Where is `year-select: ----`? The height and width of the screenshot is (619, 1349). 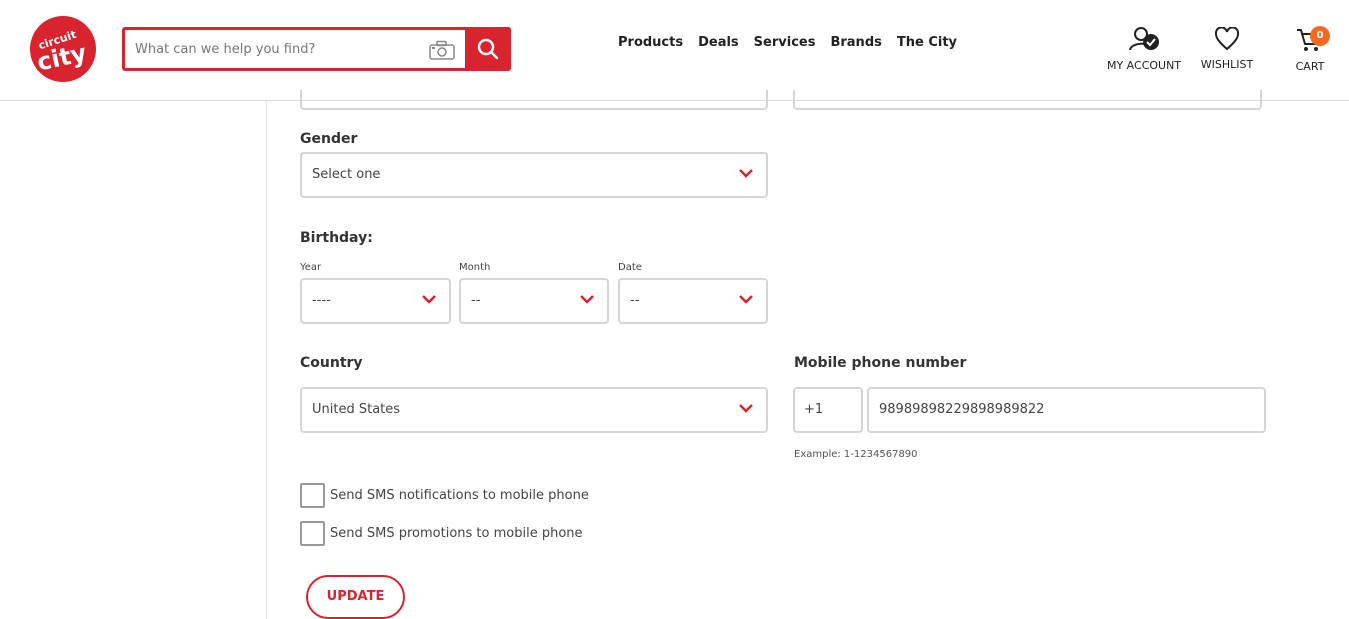
year-select: ---- is located at coordinates (375, 301).